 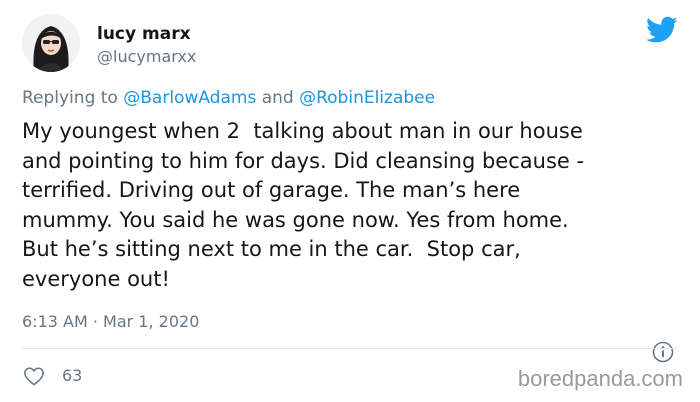 I want to click on avatar-image, so click(x=51, y=43).